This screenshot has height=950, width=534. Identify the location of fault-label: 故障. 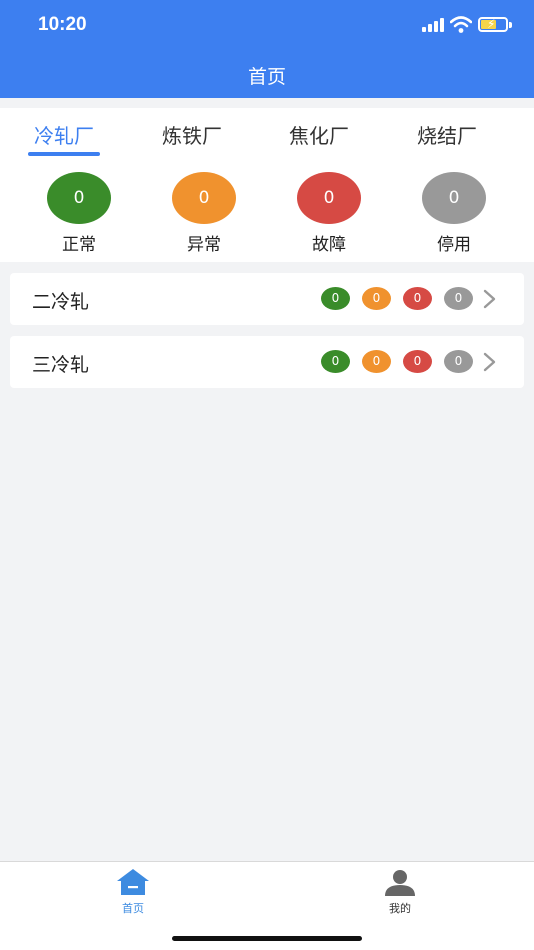
(329, 245).